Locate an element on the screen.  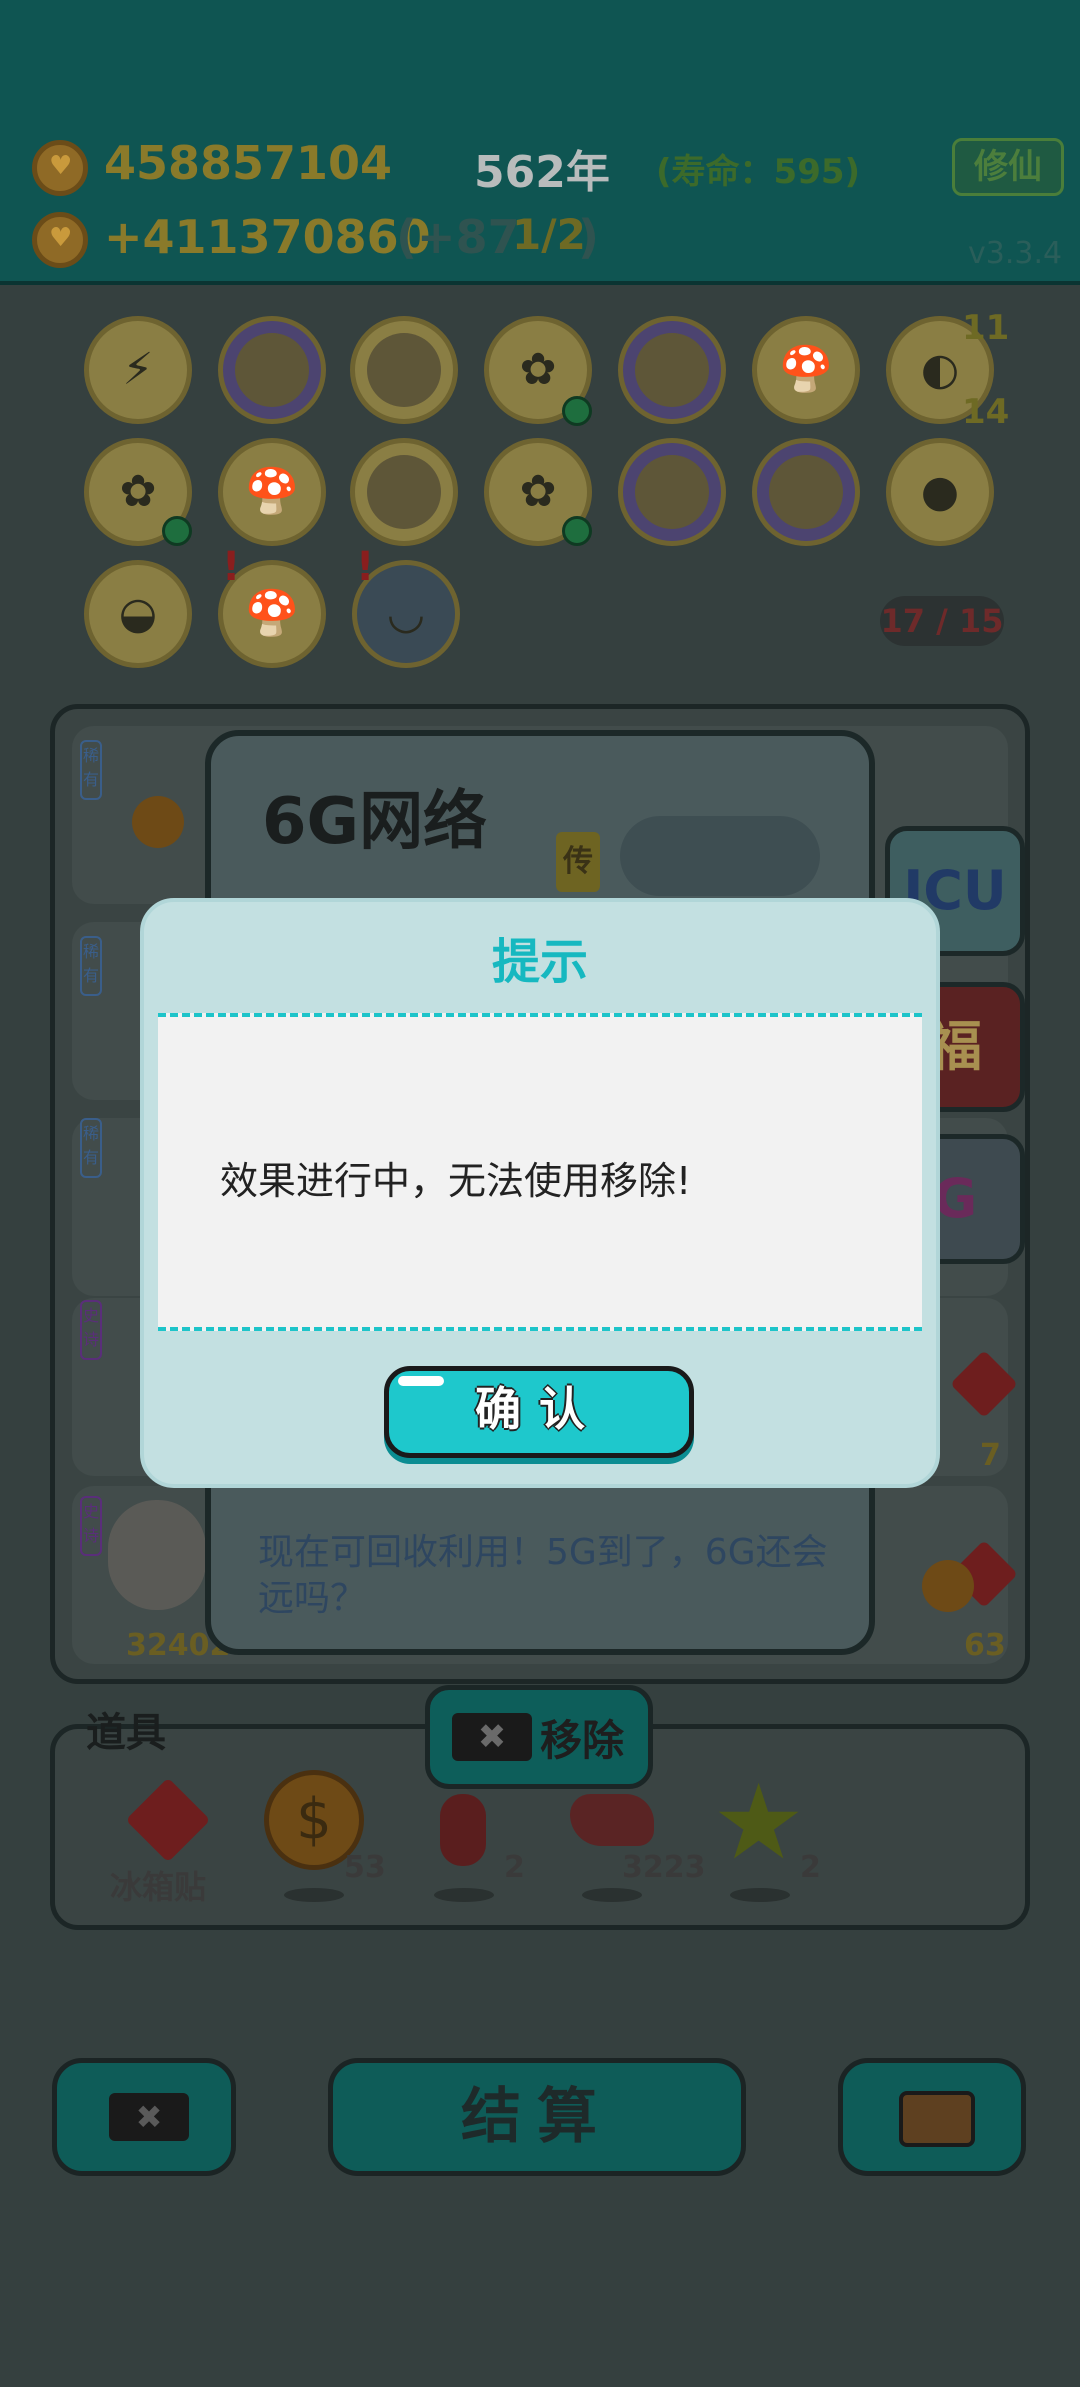
coin-total: 458857104 is located at coordinates (248, 163).